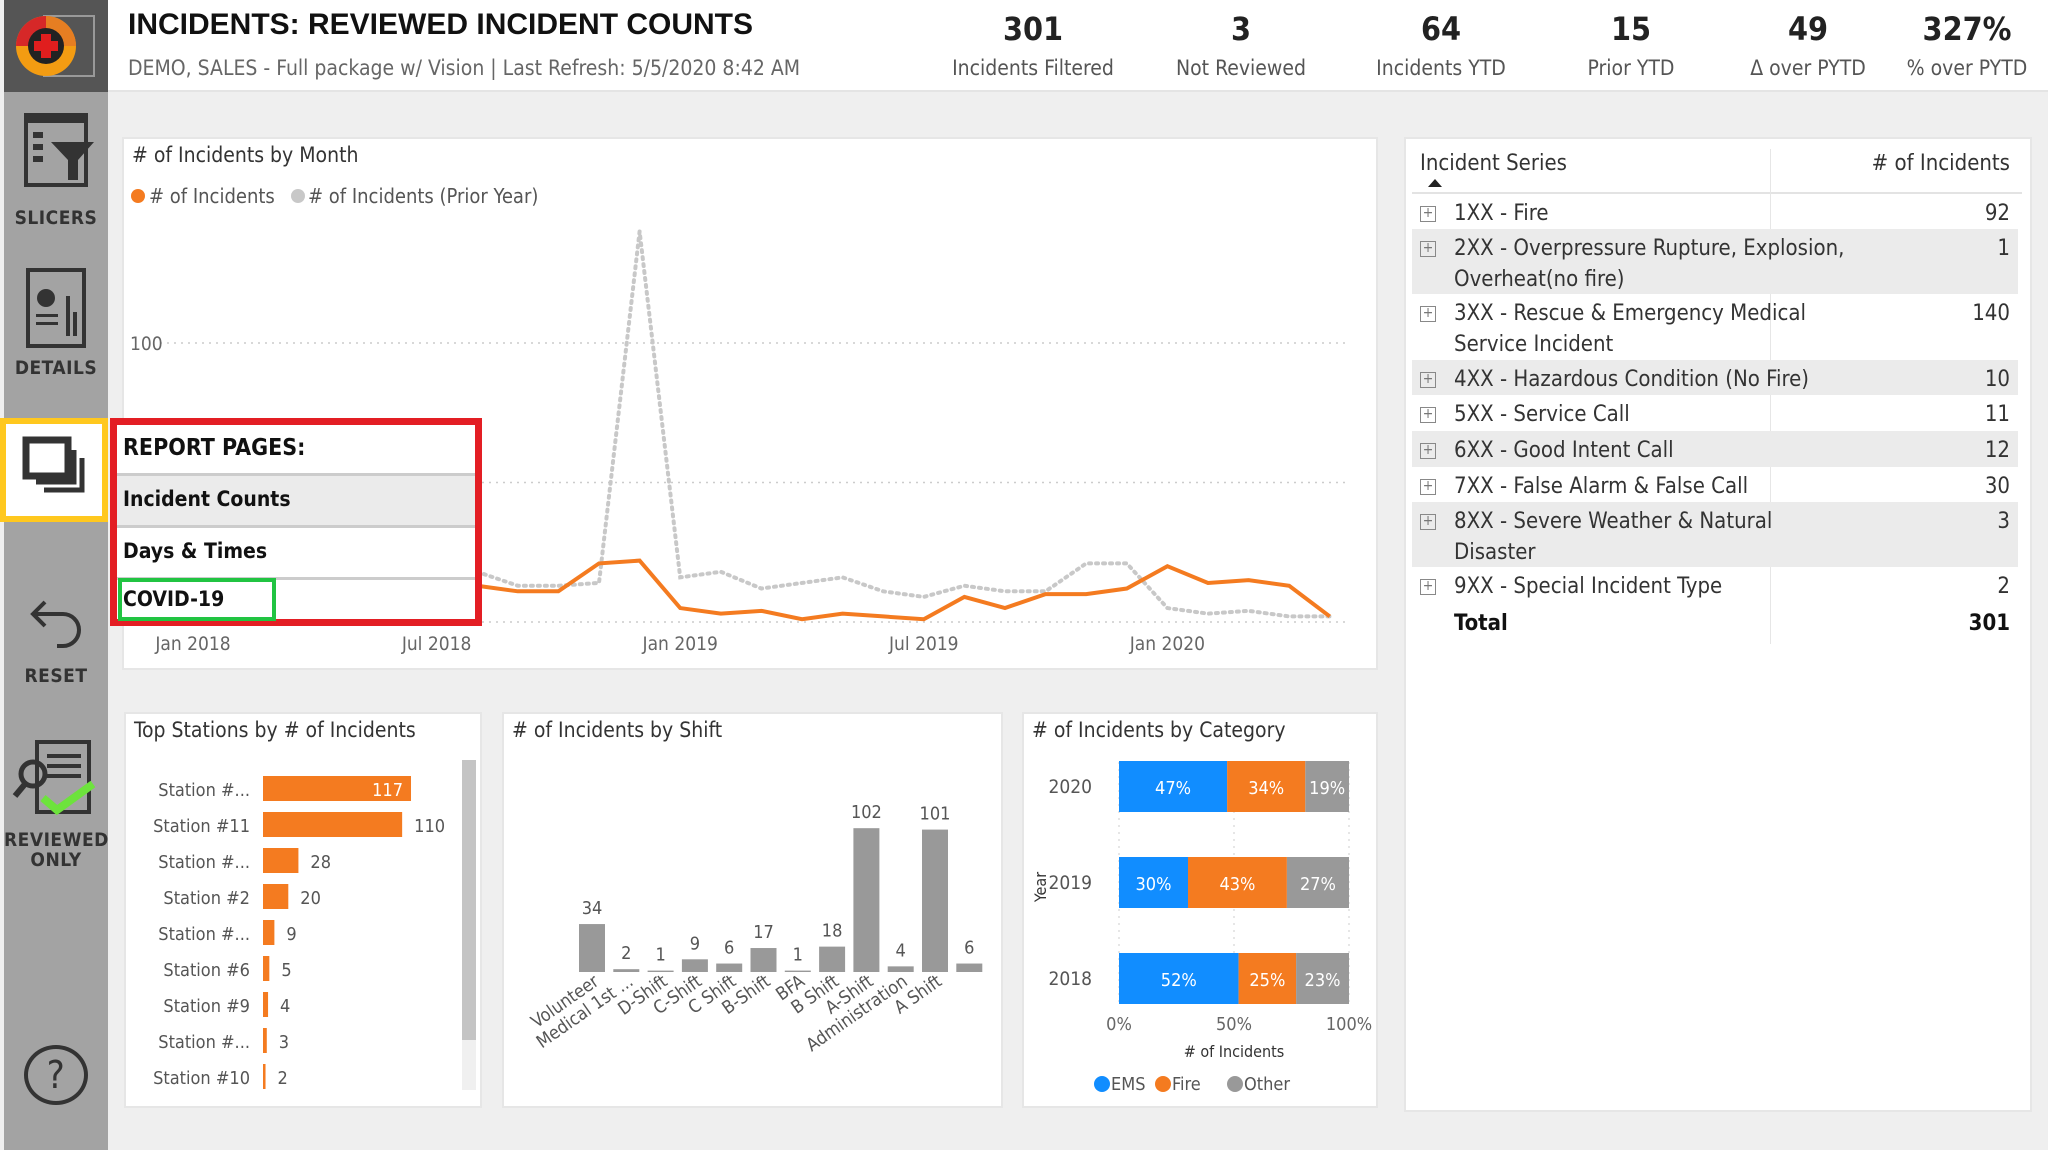 Image resolution: width=2048 pixels, height=1150 pixels. What do you see at coordinates (1601, 486) in the screenshot?
I see `incident-series-cell: 7XX - False Alarm & False Call` at bounding box center [1601, 486].